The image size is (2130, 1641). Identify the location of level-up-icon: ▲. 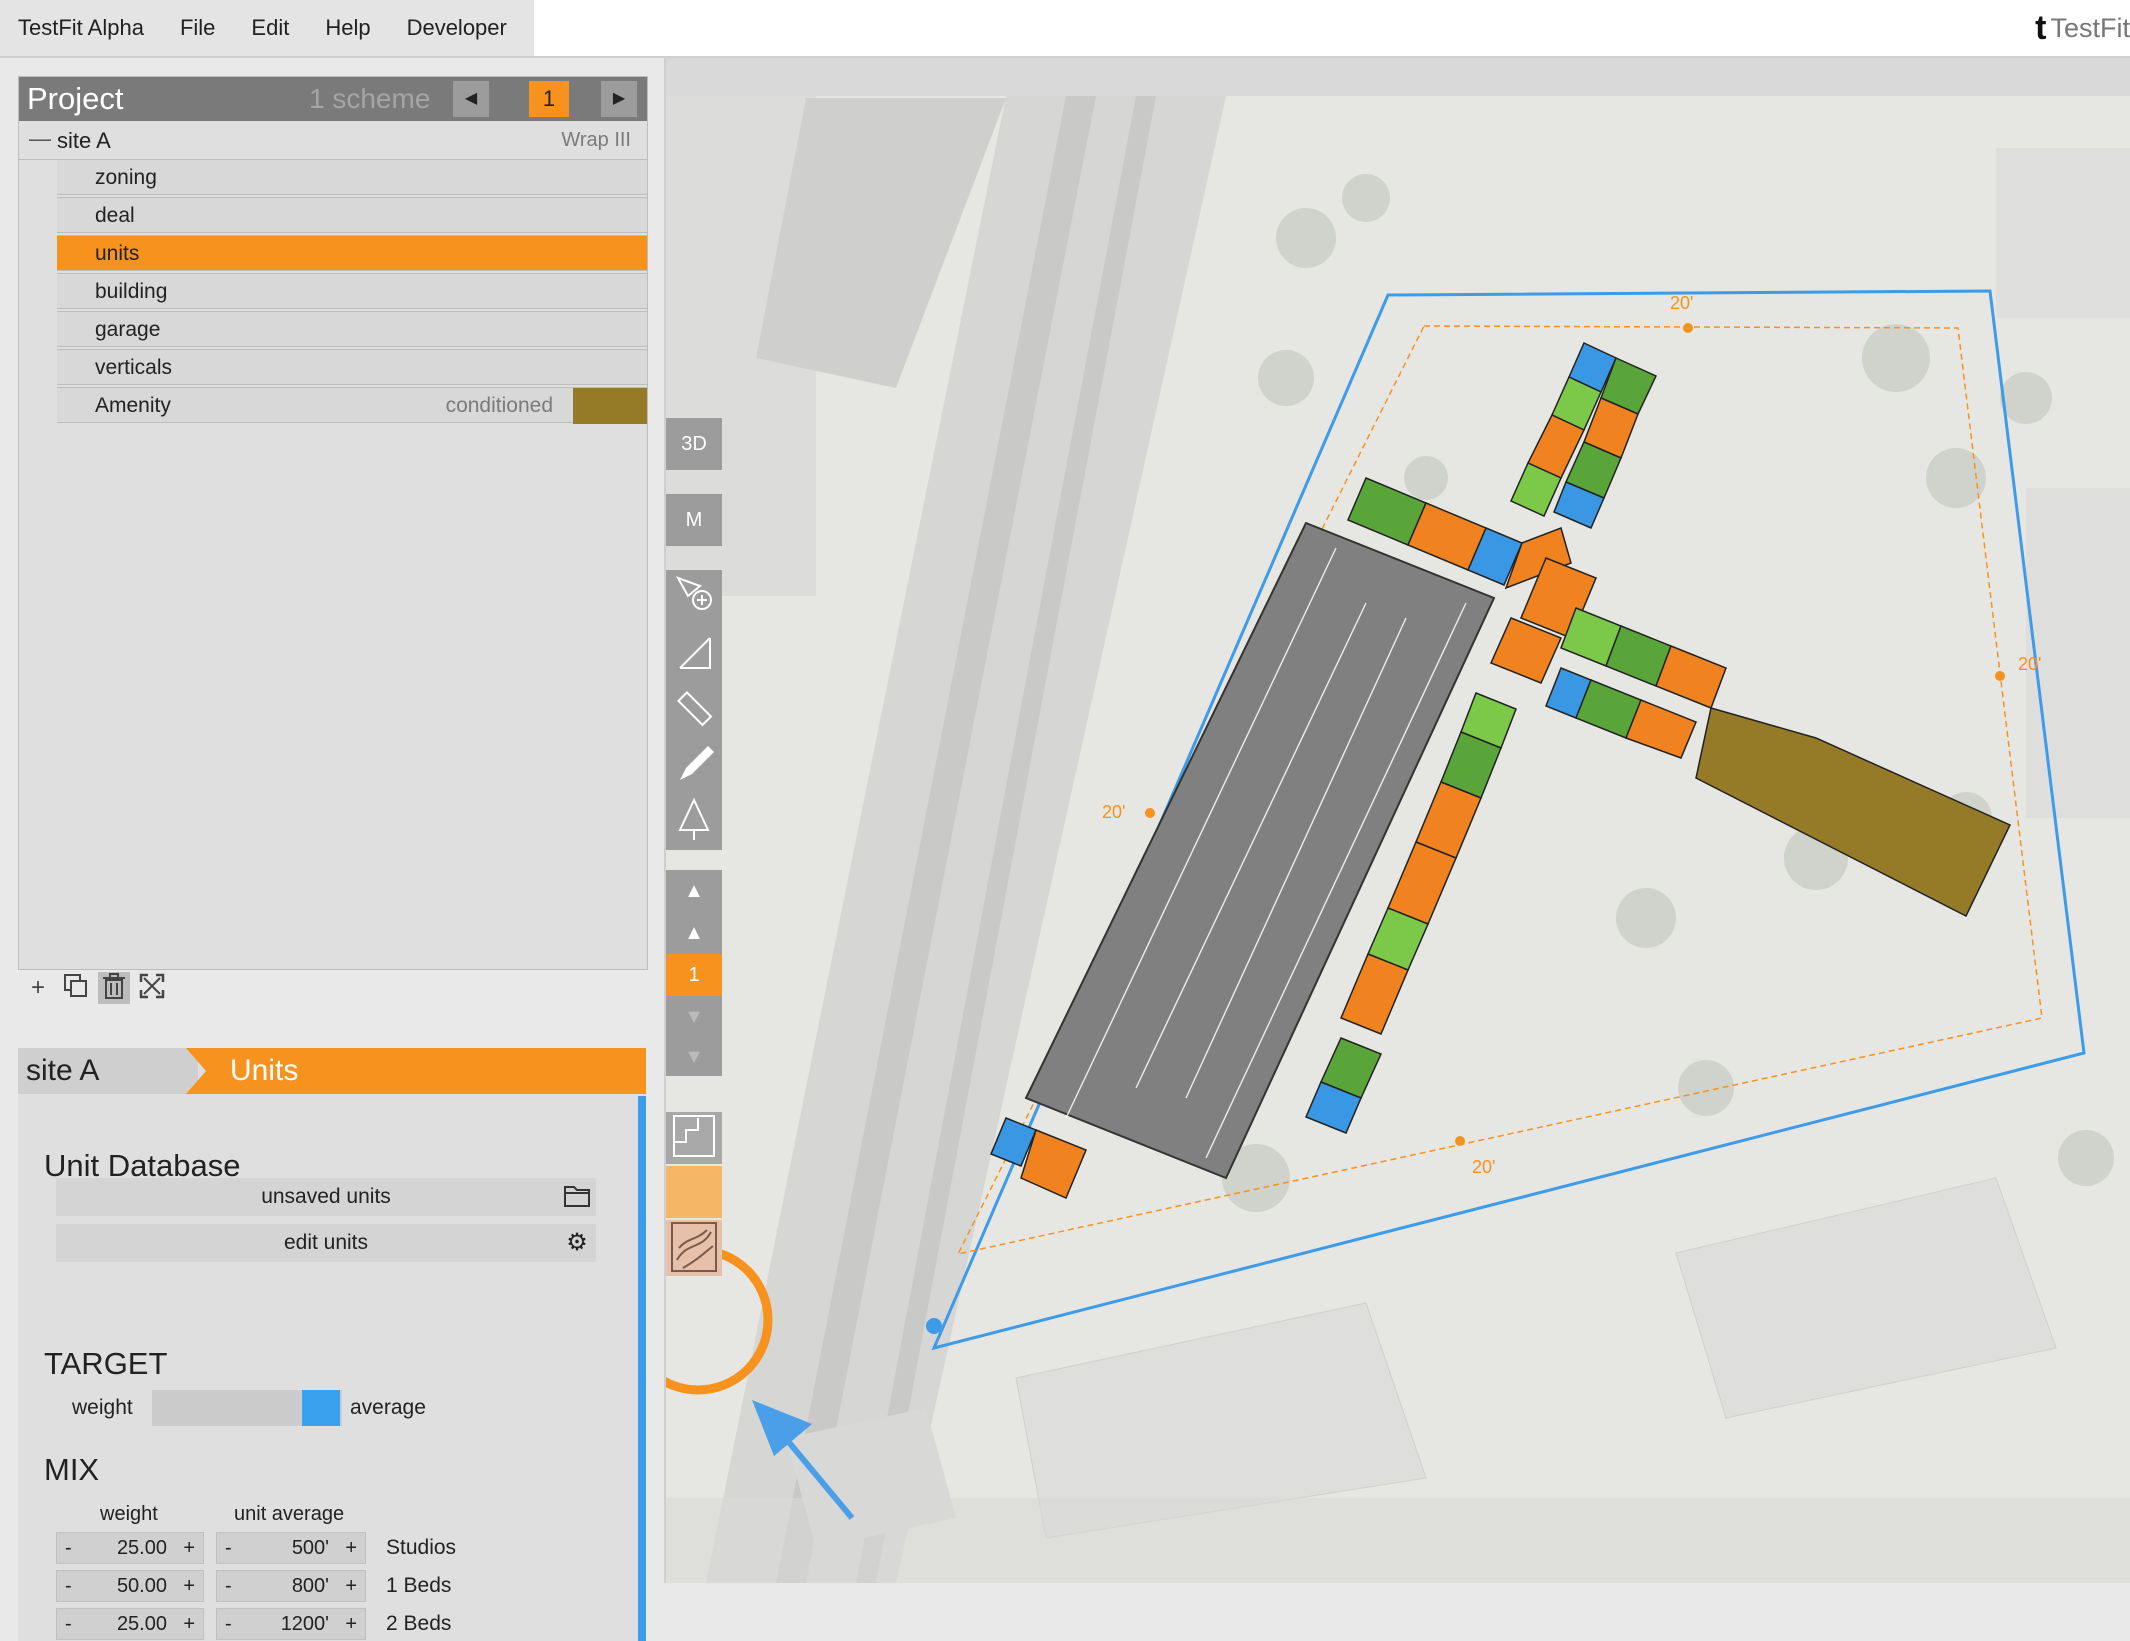
(694, 933).